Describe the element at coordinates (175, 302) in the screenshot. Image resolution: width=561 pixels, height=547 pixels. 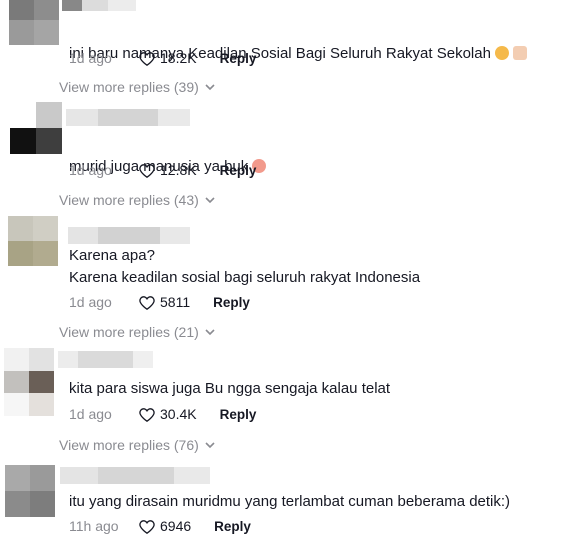
I see `like-count: 5811` at that location.